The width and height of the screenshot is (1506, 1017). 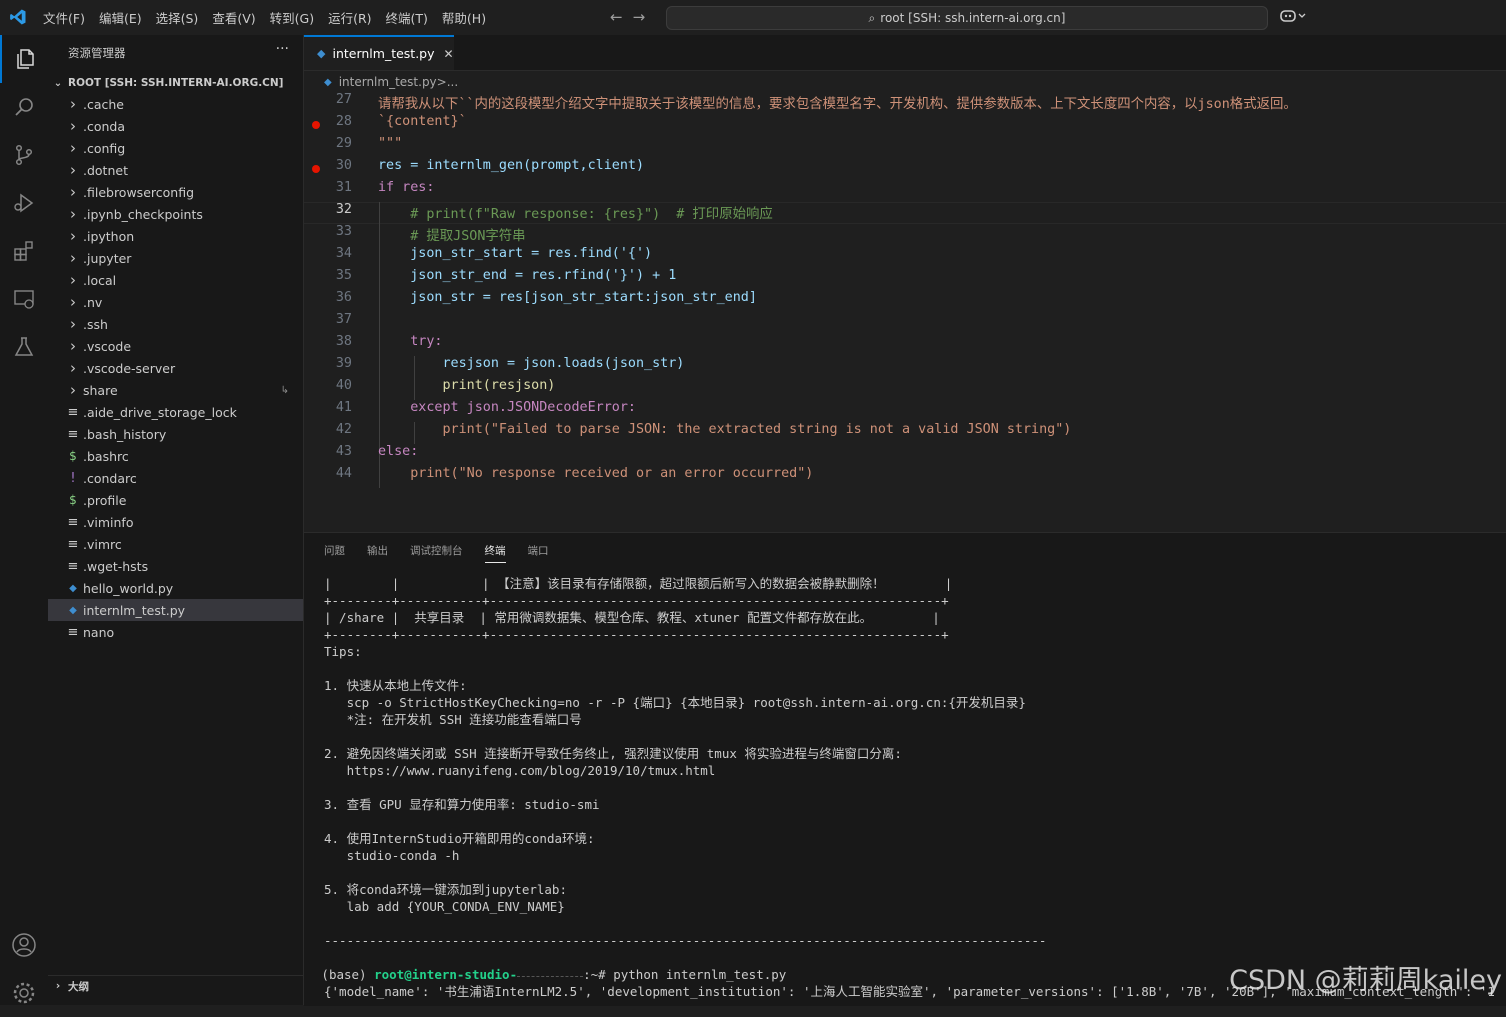 What do you see at coordinates (100, 280) in the screenshot?
I see `tree-item-label: .local` at bounding box center [100, 280].